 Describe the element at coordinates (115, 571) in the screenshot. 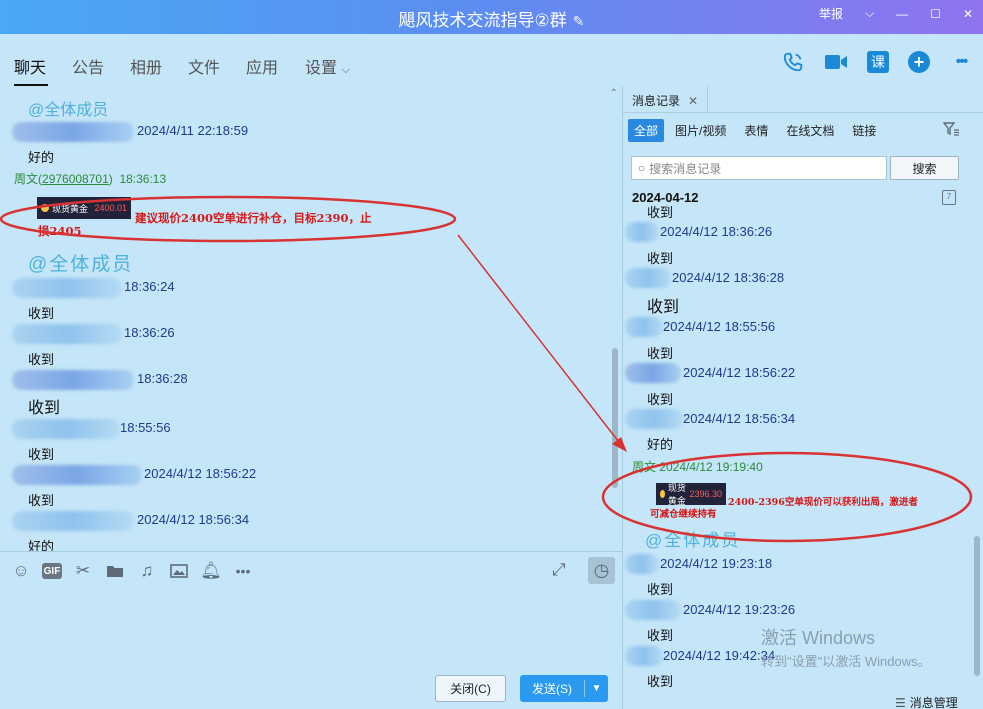

I see `folder-icon` at that location.